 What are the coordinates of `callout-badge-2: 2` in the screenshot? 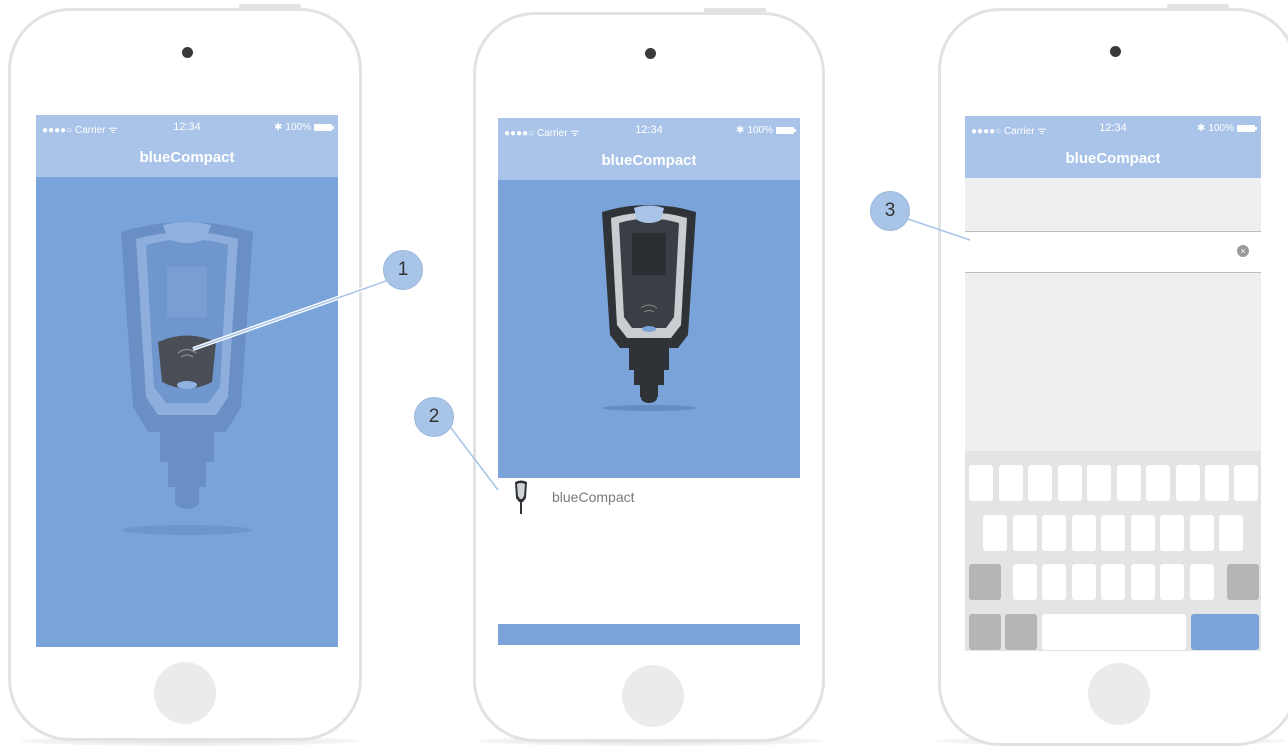 It's located at (434, 417).